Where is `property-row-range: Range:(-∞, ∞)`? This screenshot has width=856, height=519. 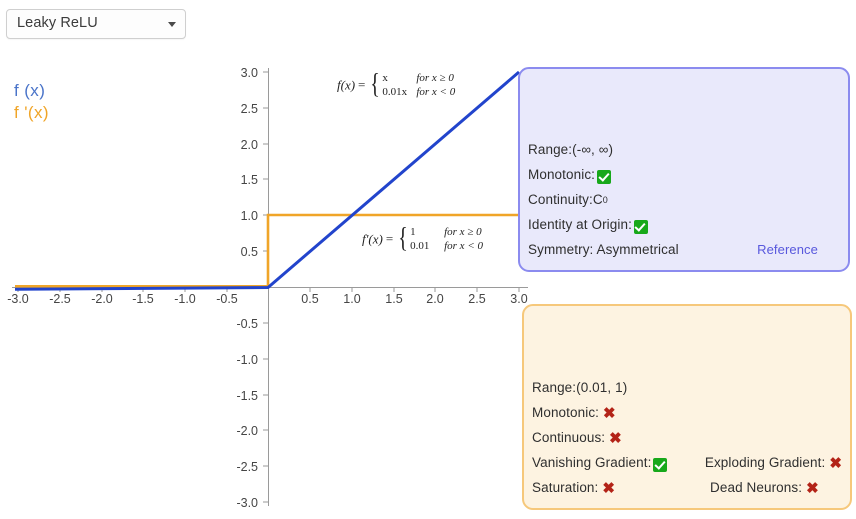 property-row-range: Range:(-∞, ∞) is located at coordinates (684, 149).